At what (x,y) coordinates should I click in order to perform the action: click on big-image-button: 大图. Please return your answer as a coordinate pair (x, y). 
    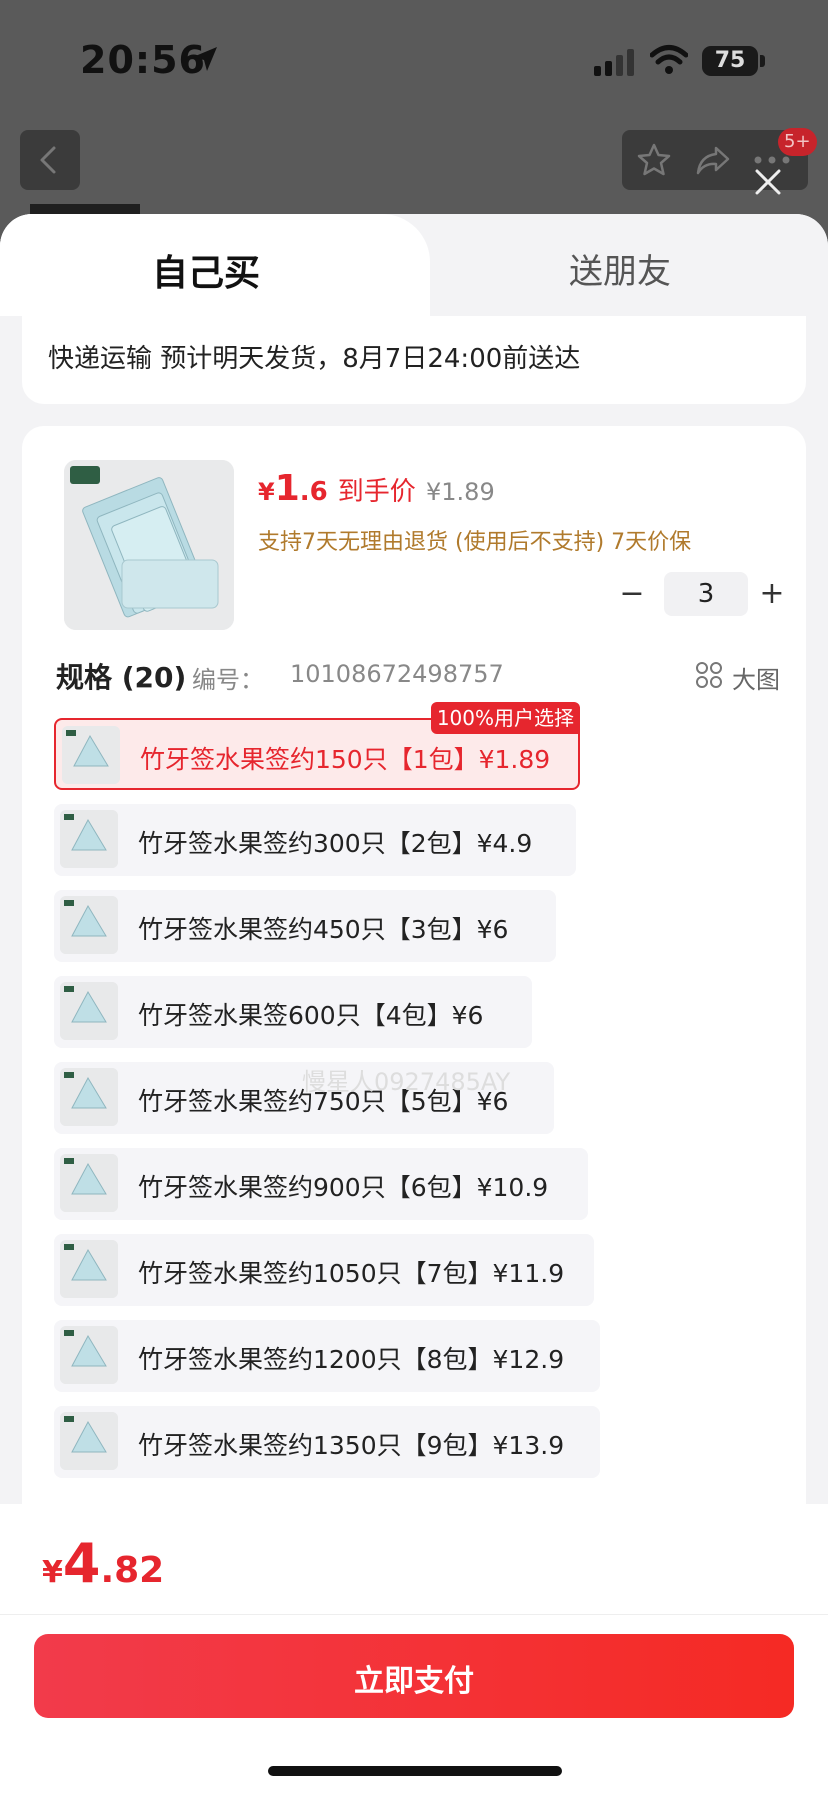
    Looking at the image, I should click on (749, 676).